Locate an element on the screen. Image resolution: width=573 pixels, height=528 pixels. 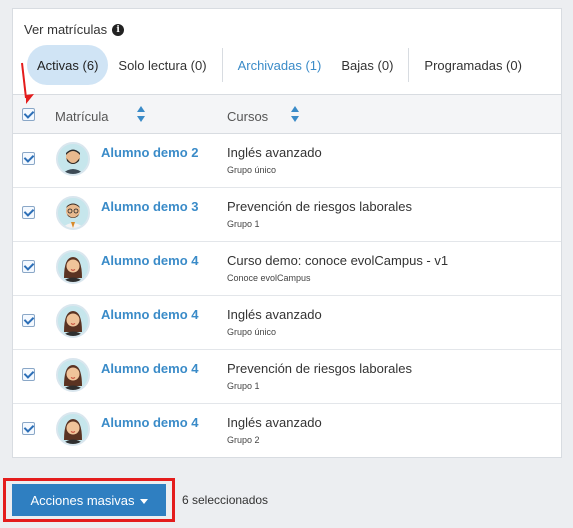
info-icon: i is located at coordinates (118, 29).